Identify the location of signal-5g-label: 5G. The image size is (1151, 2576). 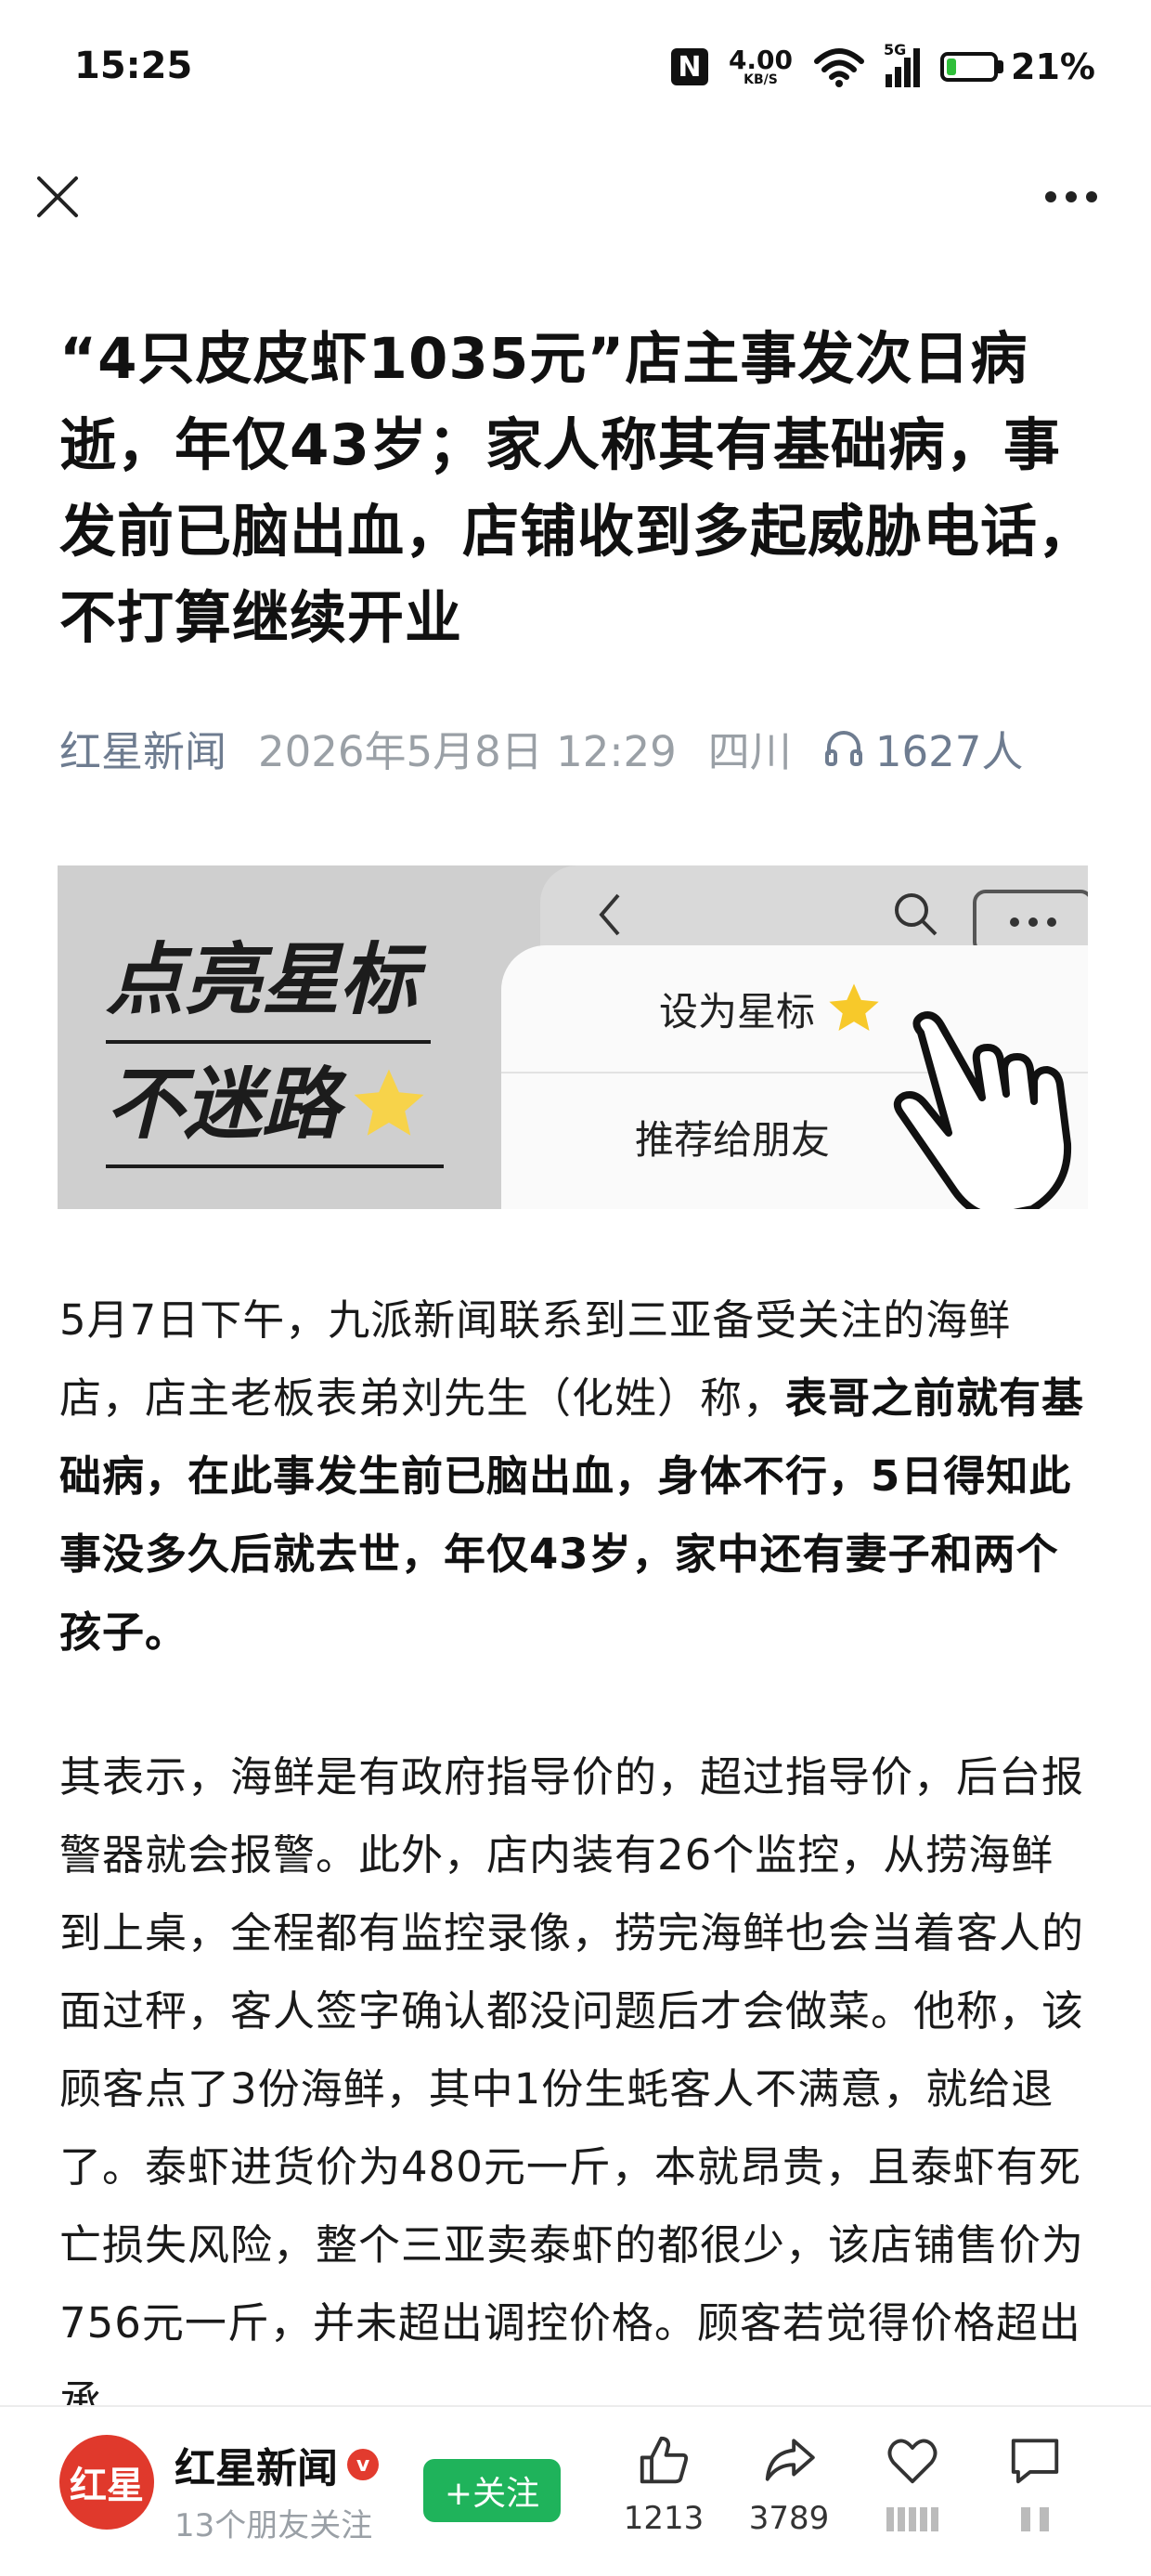
(895, 50).